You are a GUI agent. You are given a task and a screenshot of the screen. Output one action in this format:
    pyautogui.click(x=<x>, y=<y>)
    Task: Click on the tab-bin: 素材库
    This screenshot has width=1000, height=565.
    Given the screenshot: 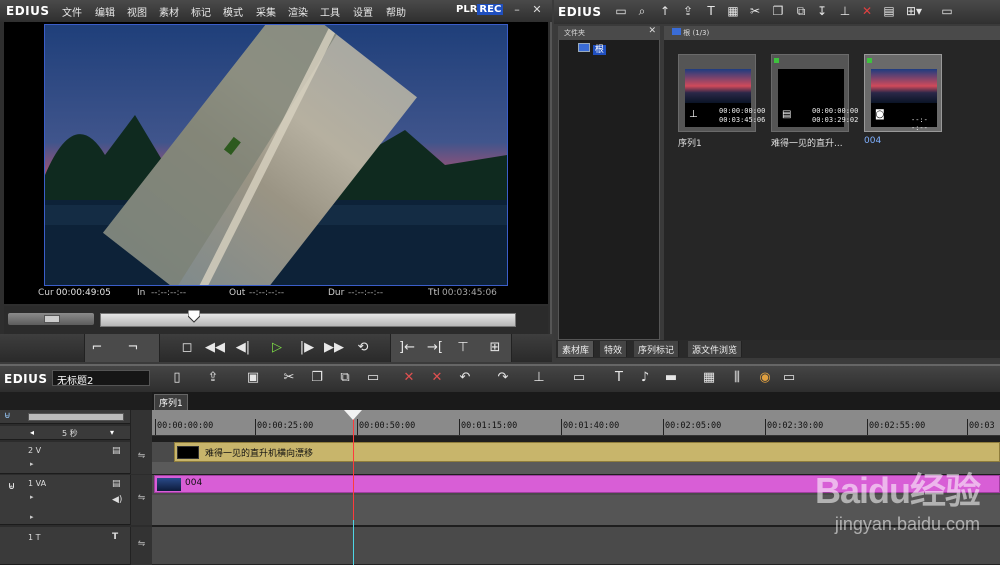 What is the action you would take?
    pyautogui.click(x=576, y=349)
    